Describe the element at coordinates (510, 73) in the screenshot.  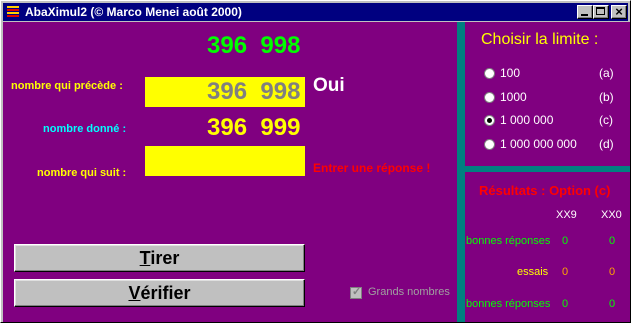
I see `limit-option-label: 100` at that location.